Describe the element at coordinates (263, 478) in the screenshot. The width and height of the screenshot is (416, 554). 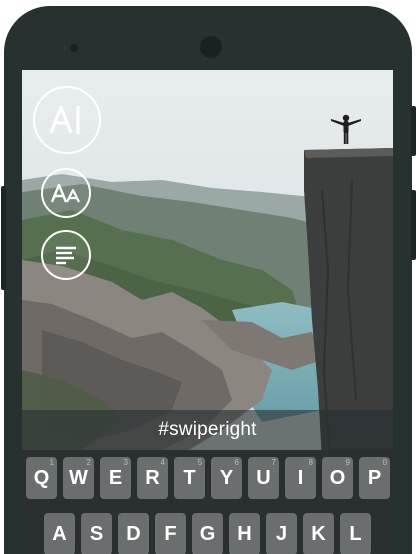
I see `key-u: U7` at that location.